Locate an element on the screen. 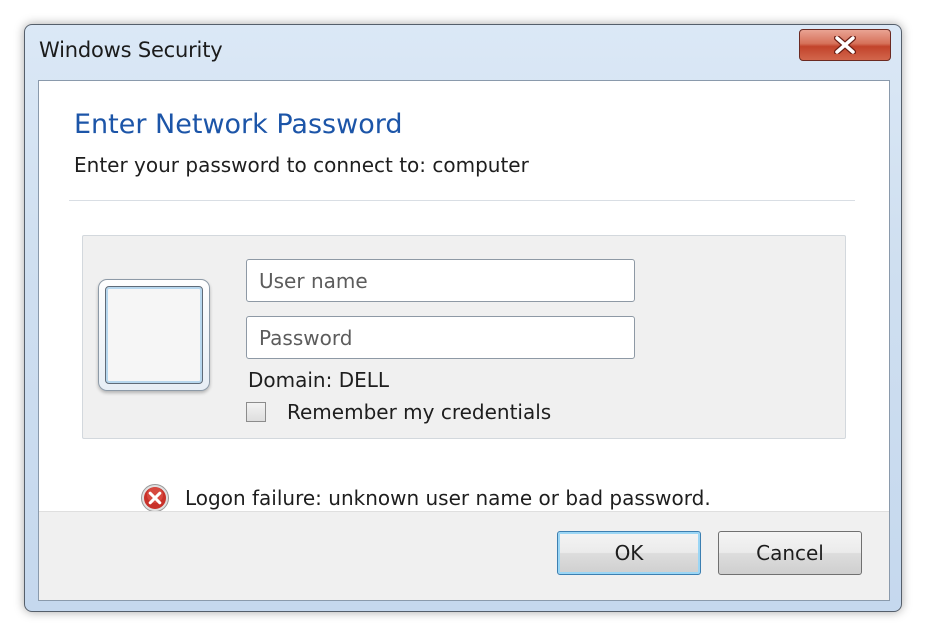 The image size is (926, 636). remember-credentials-label: Remember my credentials is located at coordinates (419, 412).